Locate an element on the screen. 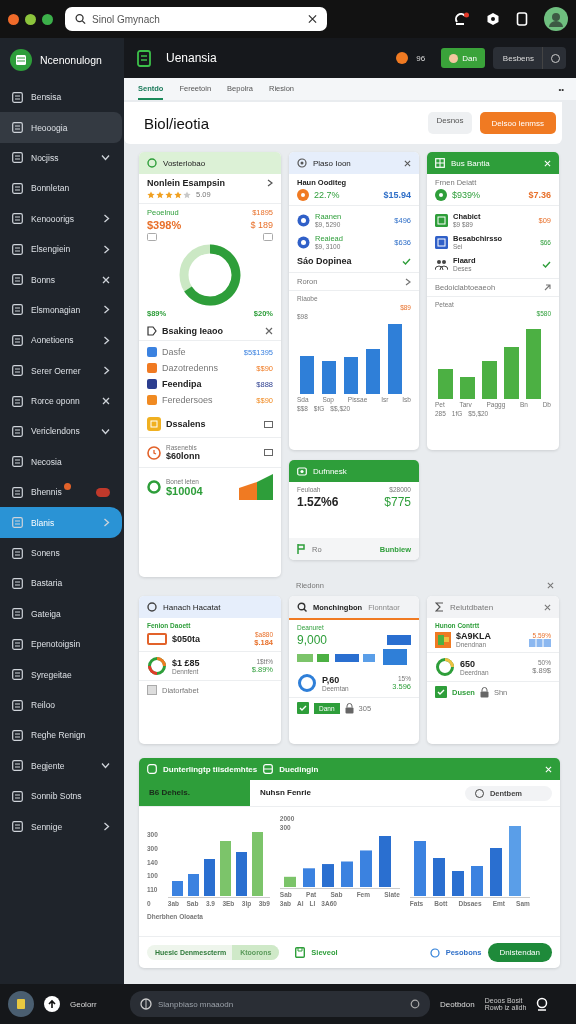  search-field: Slanpbiaso mnaaodn is located at coordinates (280, 1004).